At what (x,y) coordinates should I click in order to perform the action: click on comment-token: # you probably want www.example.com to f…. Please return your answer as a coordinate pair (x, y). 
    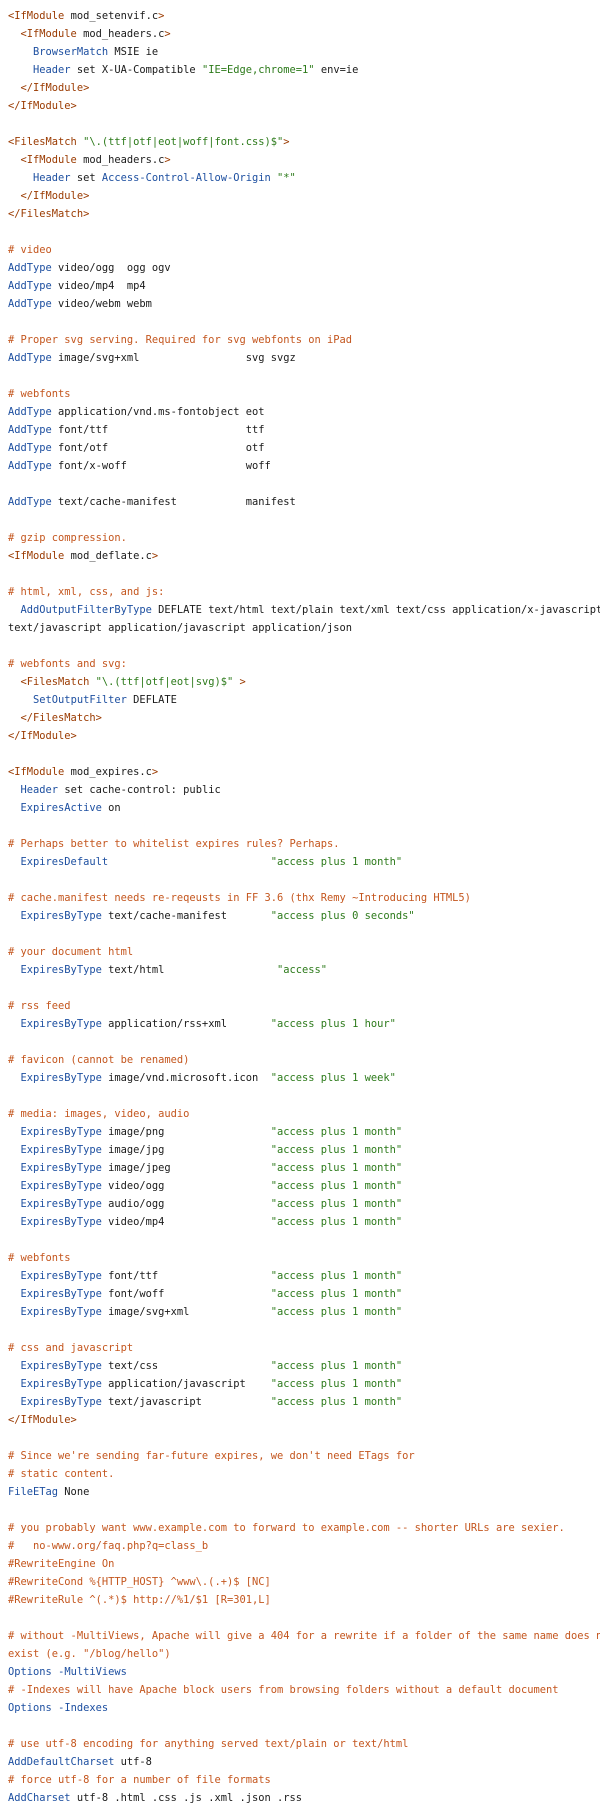
    Looking at the image, I should click on (286, 1528).